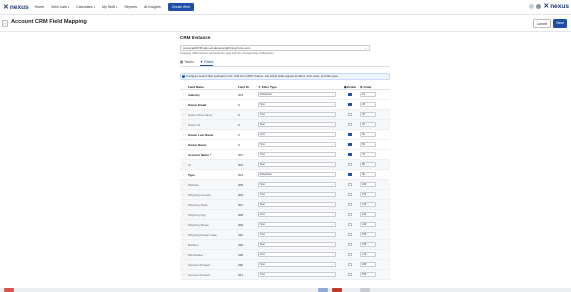 Image resolution: width=571 pixels, height=292 pixels. I want to click on avatar, so click(539, 6).